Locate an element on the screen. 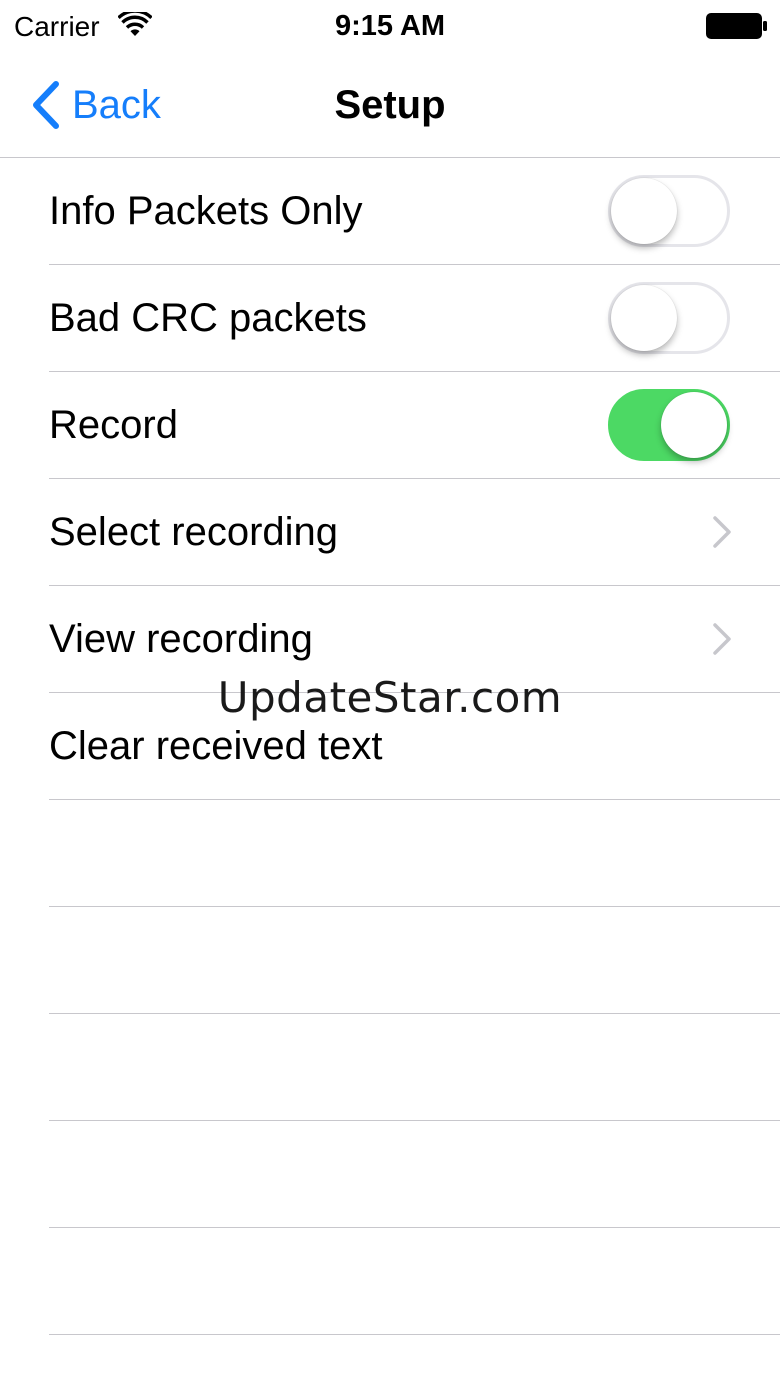 The image size is (780, 1387). row-label: View recording is located at coordinates (181, 639).